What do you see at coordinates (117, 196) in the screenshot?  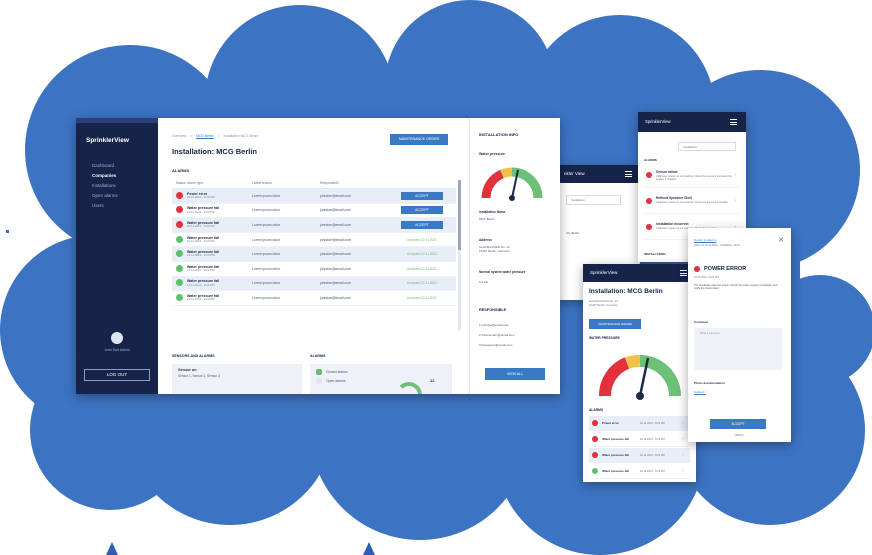 I see `sidebar-item-open-alarms: Open alarms` at bounding box center [117, 196].